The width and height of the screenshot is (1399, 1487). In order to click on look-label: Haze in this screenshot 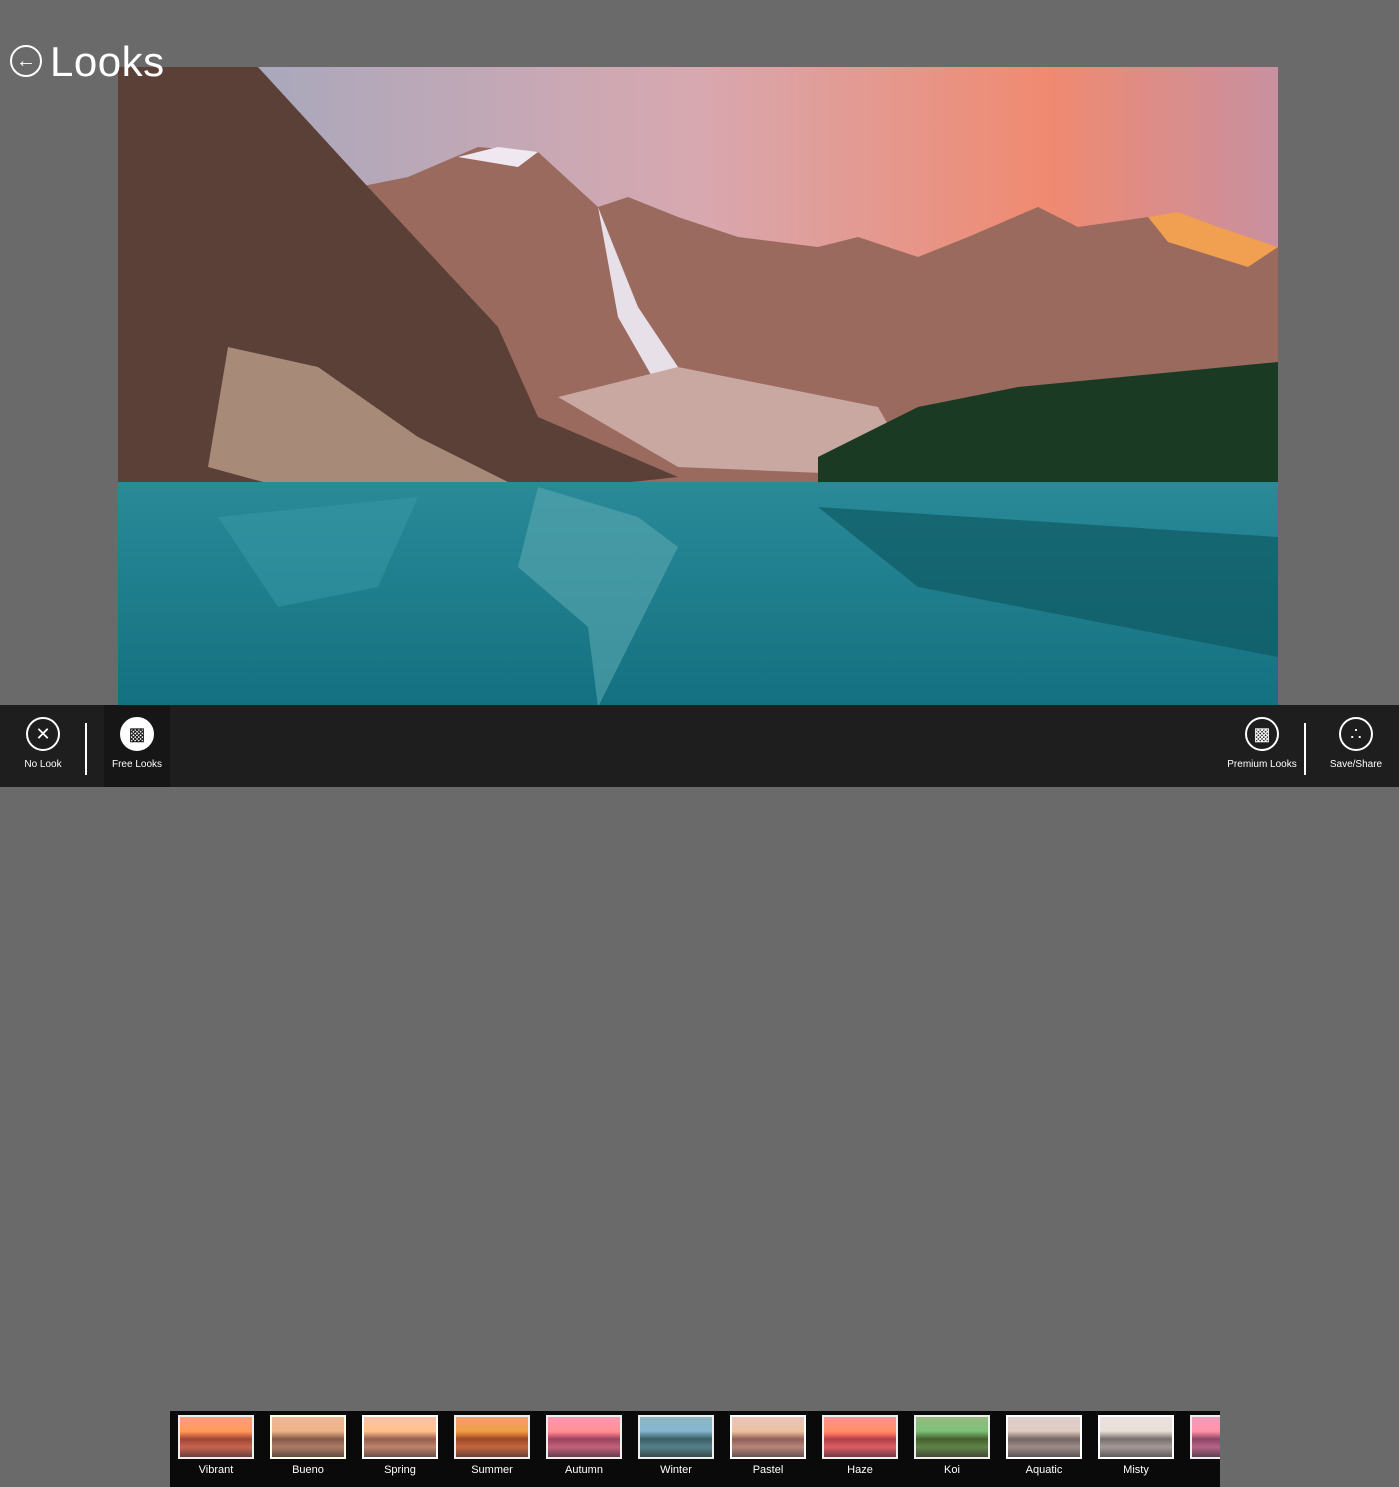, I will do `click(860, 1470)`.